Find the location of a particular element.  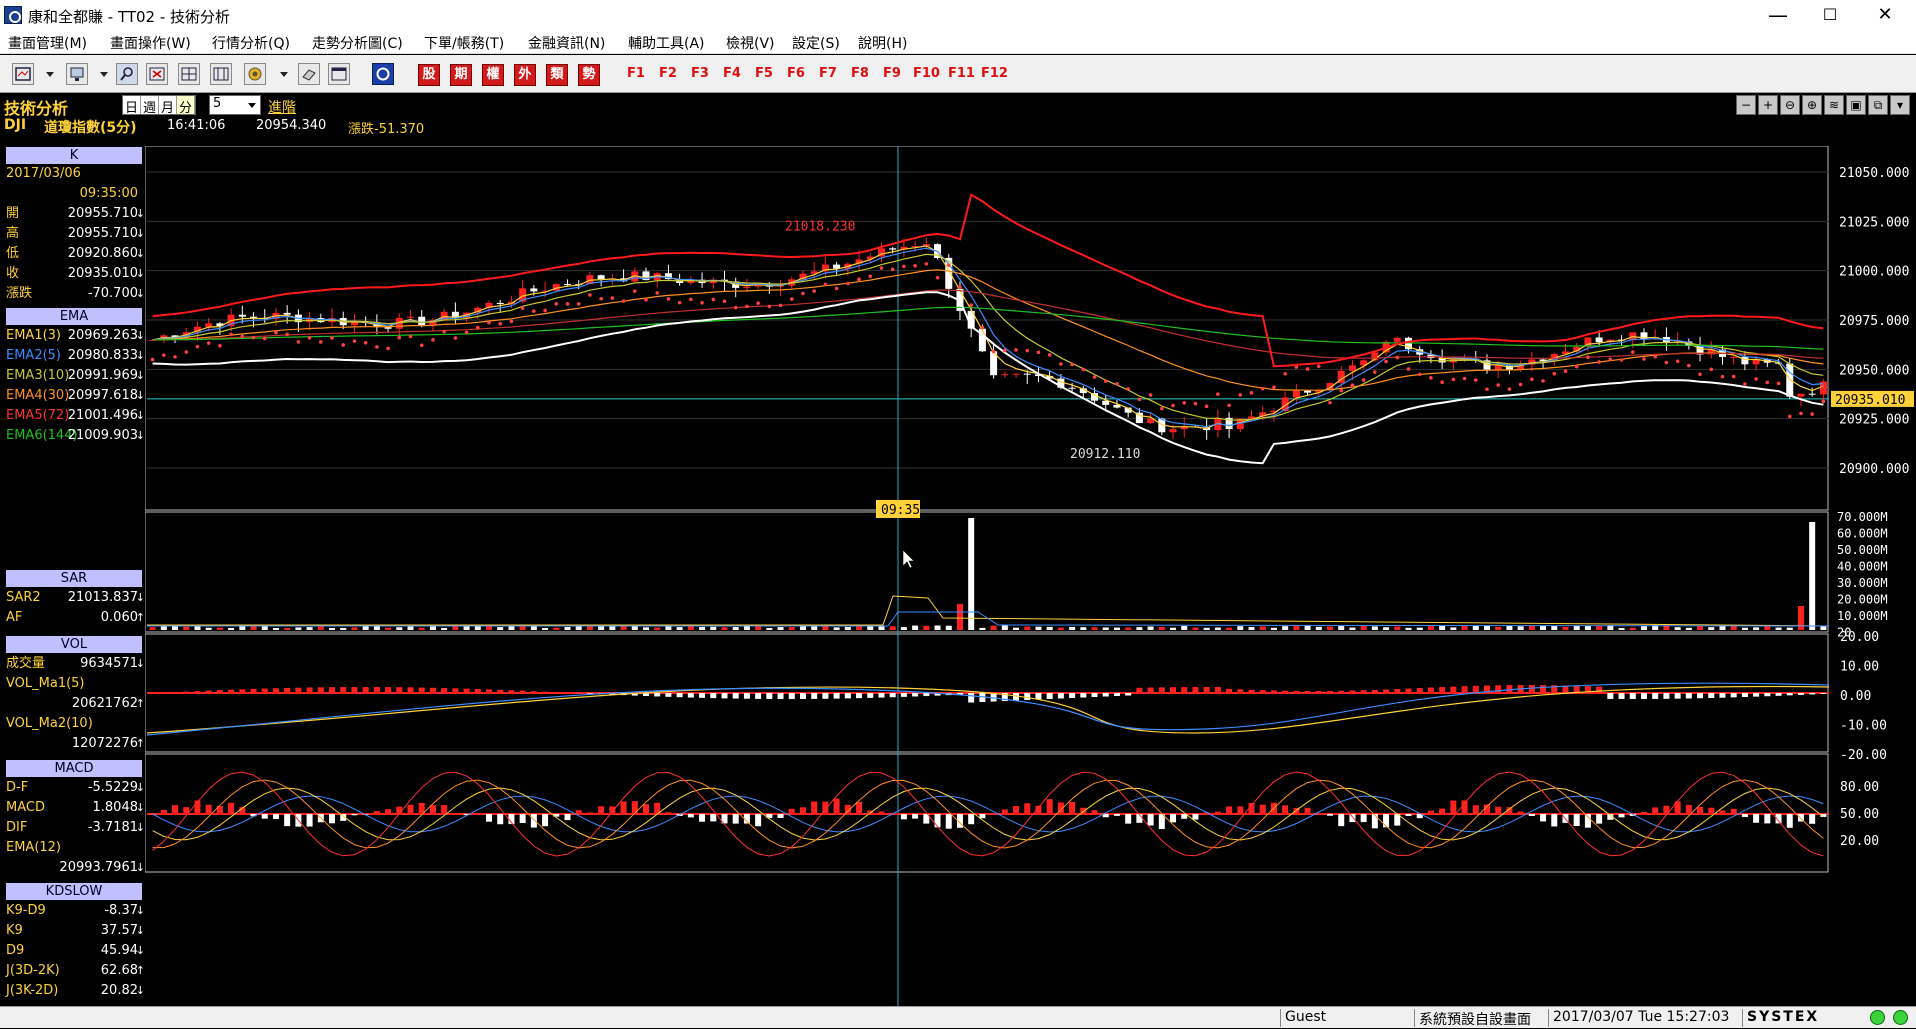

zoom-in-button: + is located at coordinates (1768, 105).